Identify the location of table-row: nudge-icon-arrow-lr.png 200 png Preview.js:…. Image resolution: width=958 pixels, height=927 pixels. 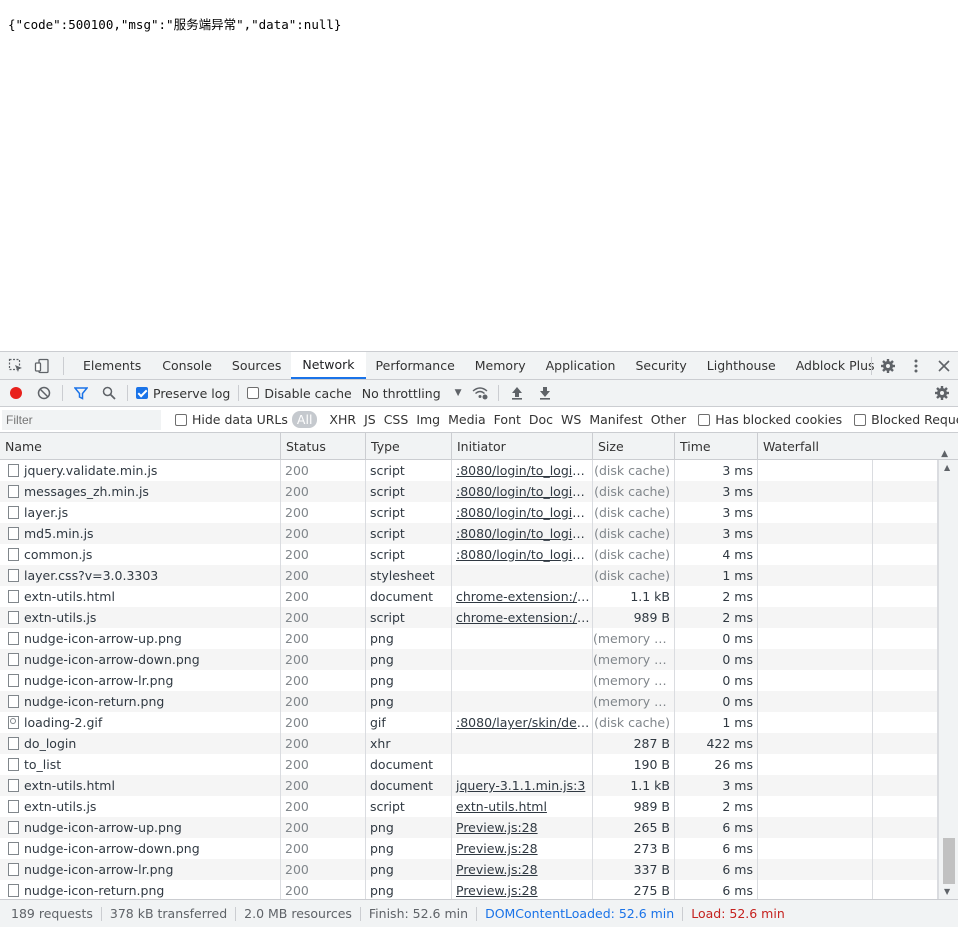
(469, 869).